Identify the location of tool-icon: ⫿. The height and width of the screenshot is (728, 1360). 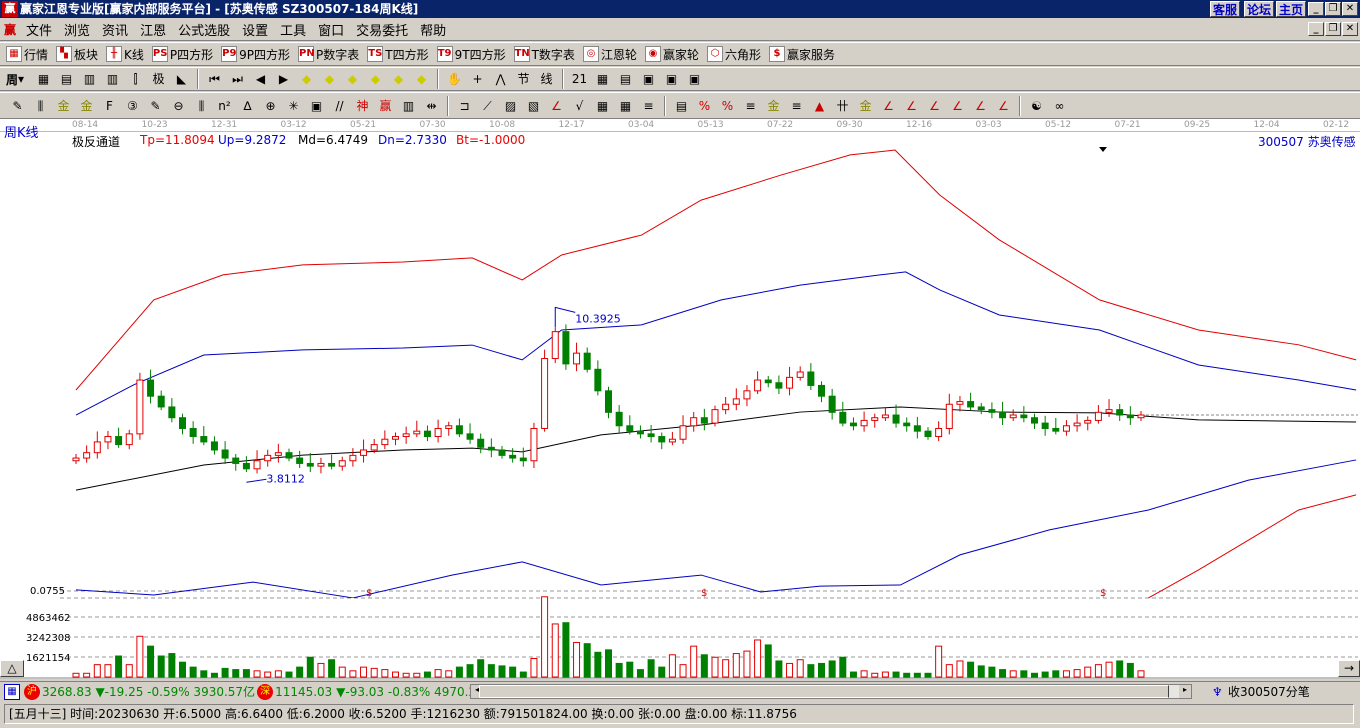
(136, 79).